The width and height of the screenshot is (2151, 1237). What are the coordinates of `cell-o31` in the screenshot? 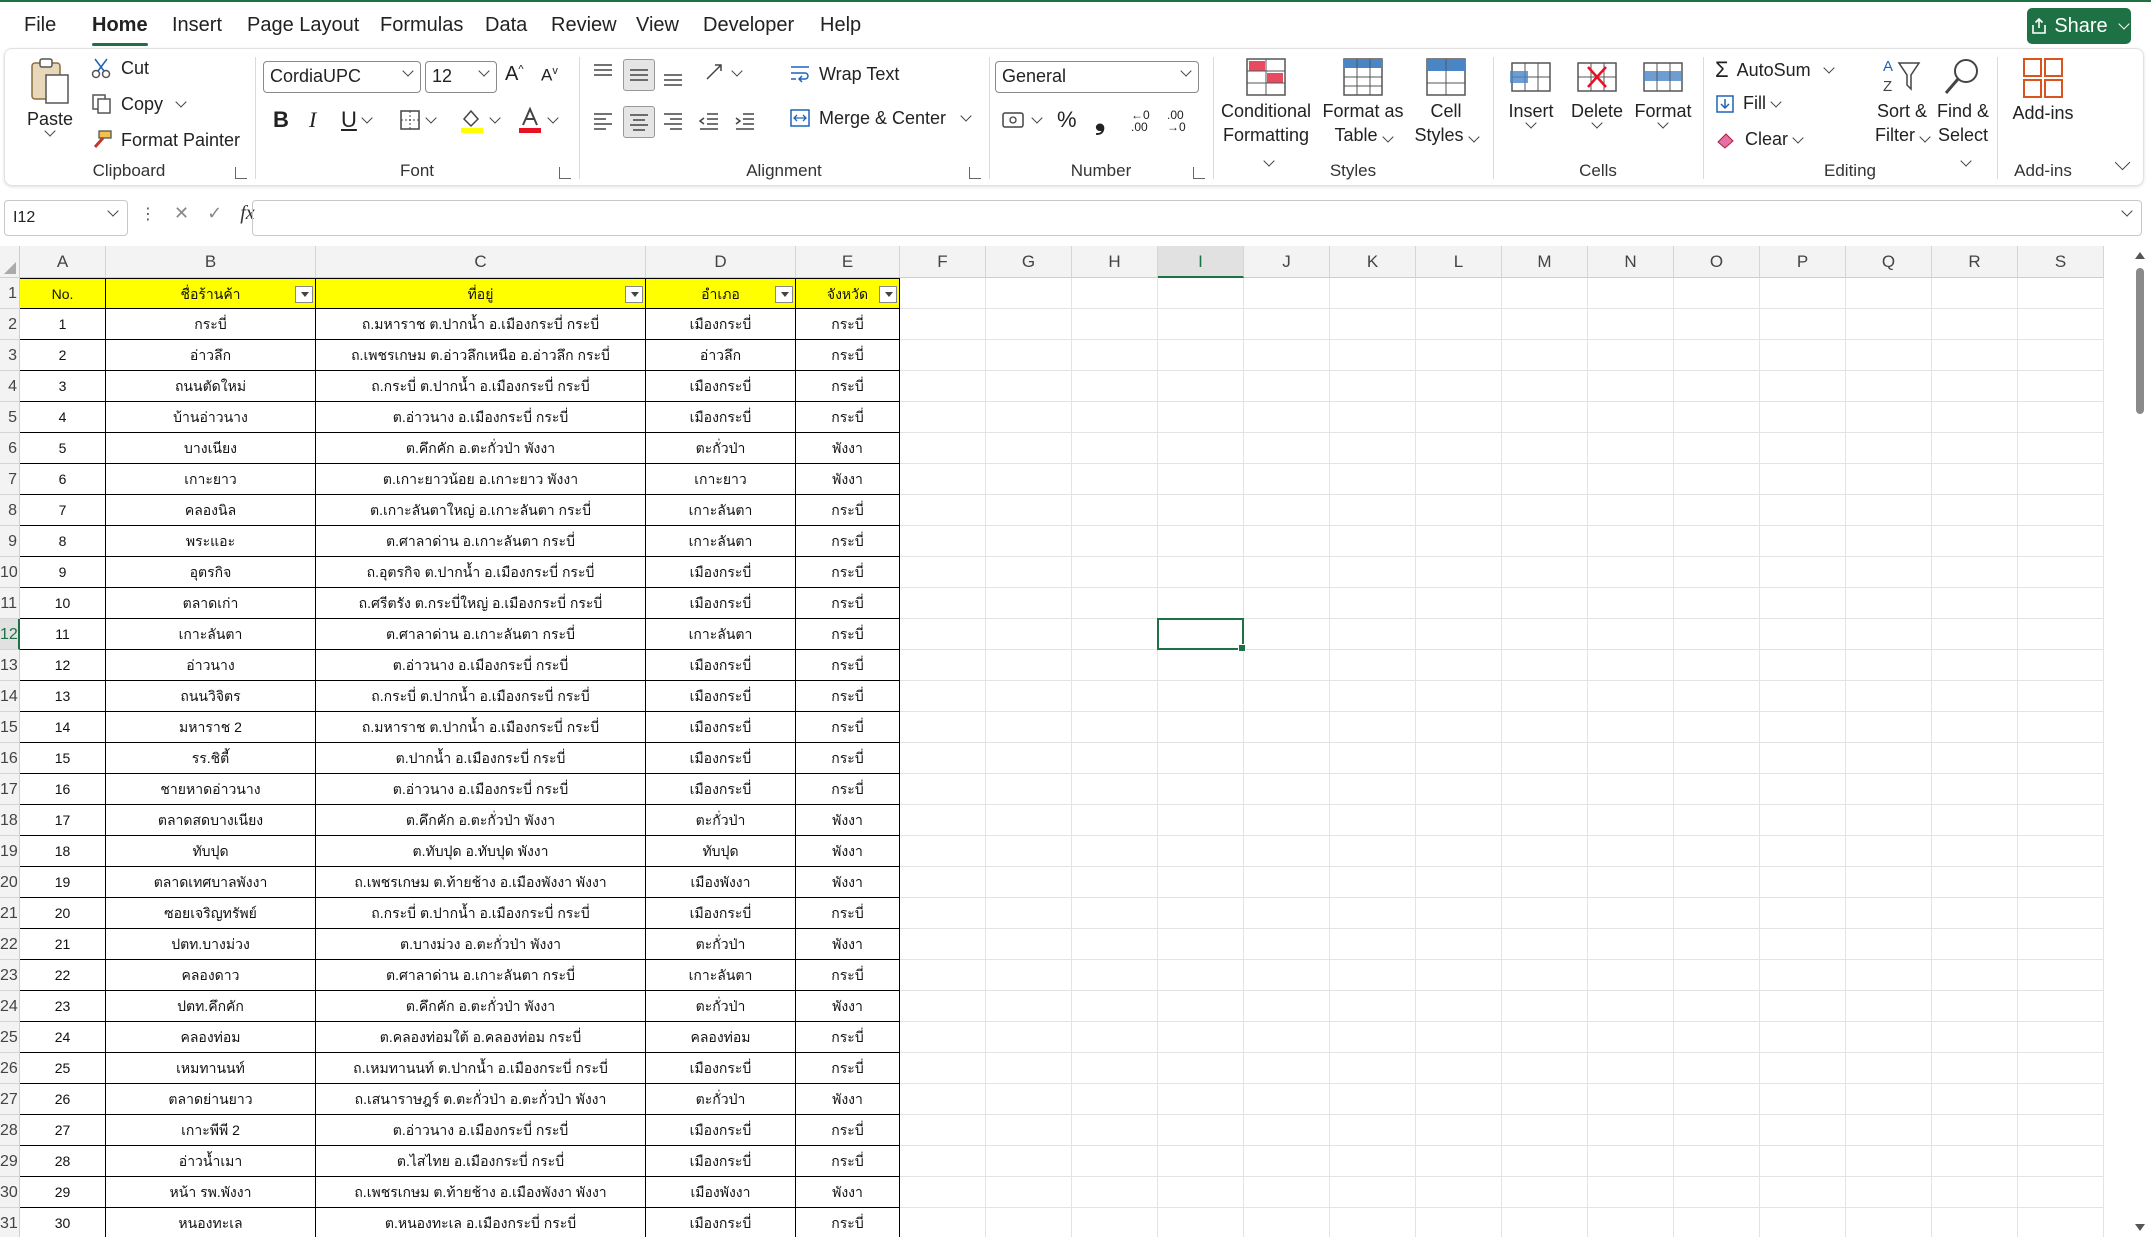 It's located at (1717, 1222).